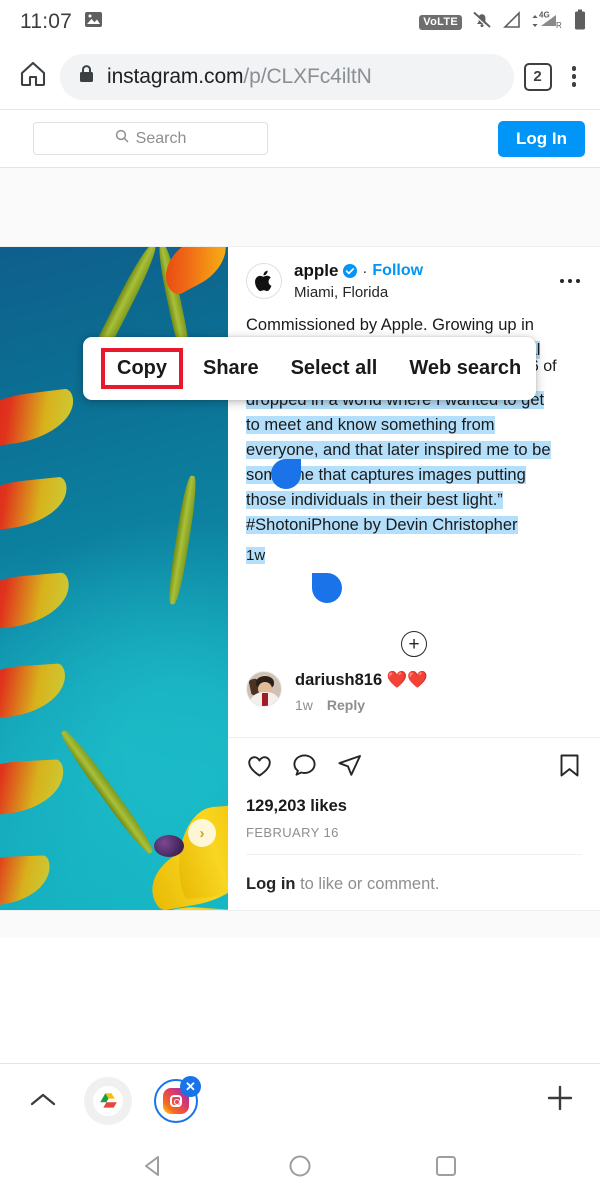 This screenshot has height=1200, width=600. I want to click on status-time: 11:07, so click(46, 21).